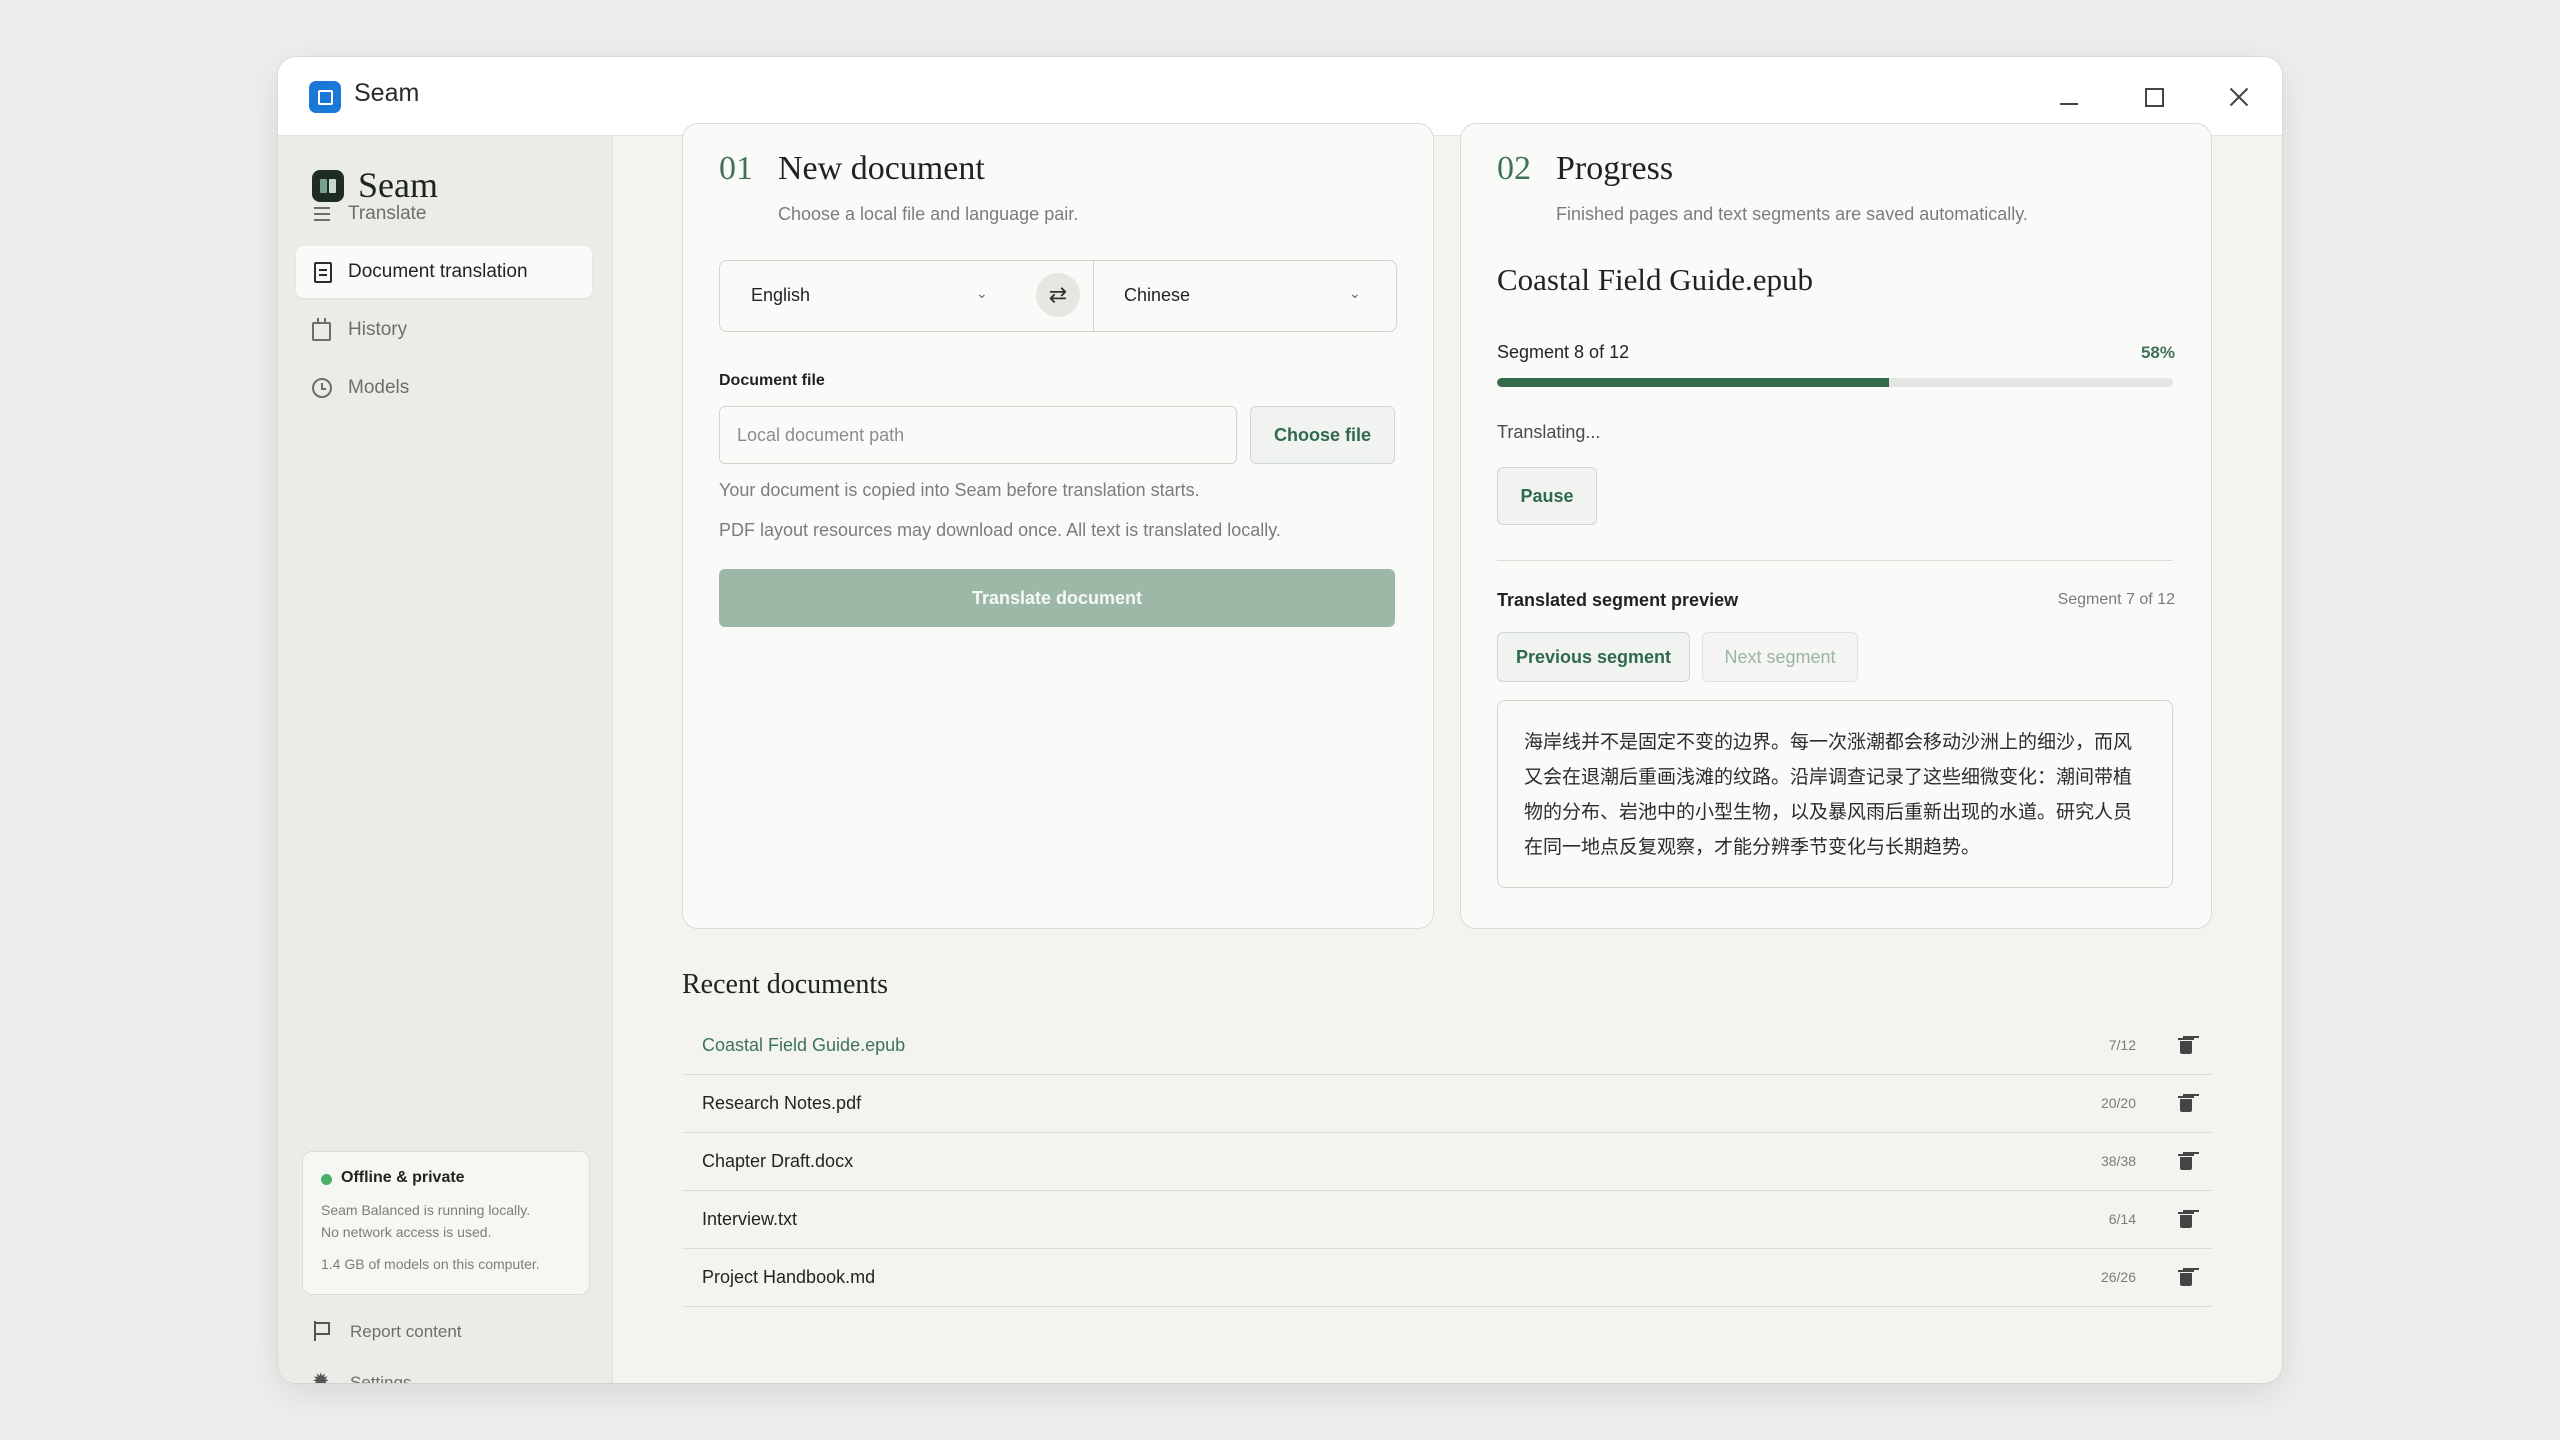 The width and height of the screenshot is (2560, 1440). What do you see at coordinates (406, 1331) in the screenshot?
I see `report-content-label: Report content` at bounding box center [406, 1331].